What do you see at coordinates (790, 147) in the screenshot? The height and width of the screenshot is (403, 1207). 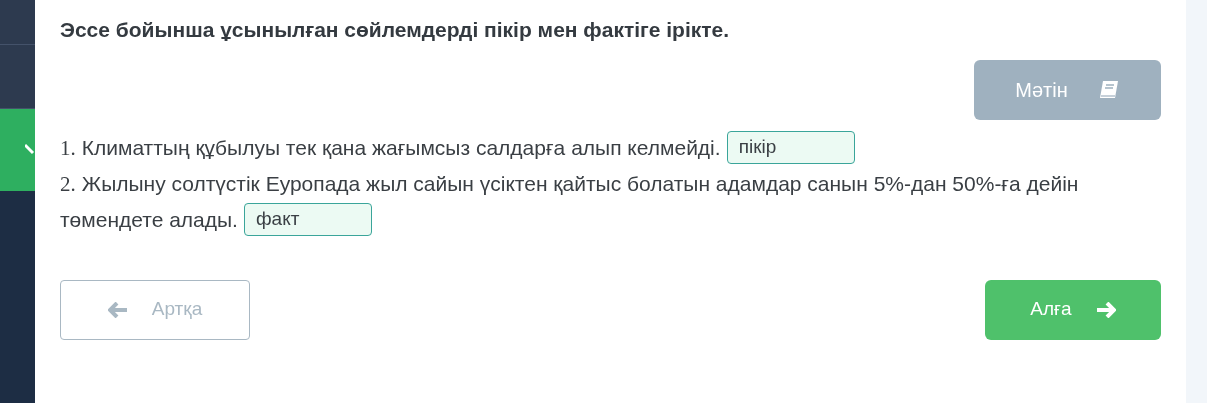 I see `answer-field: пікір` at bounding box center [790, 147].